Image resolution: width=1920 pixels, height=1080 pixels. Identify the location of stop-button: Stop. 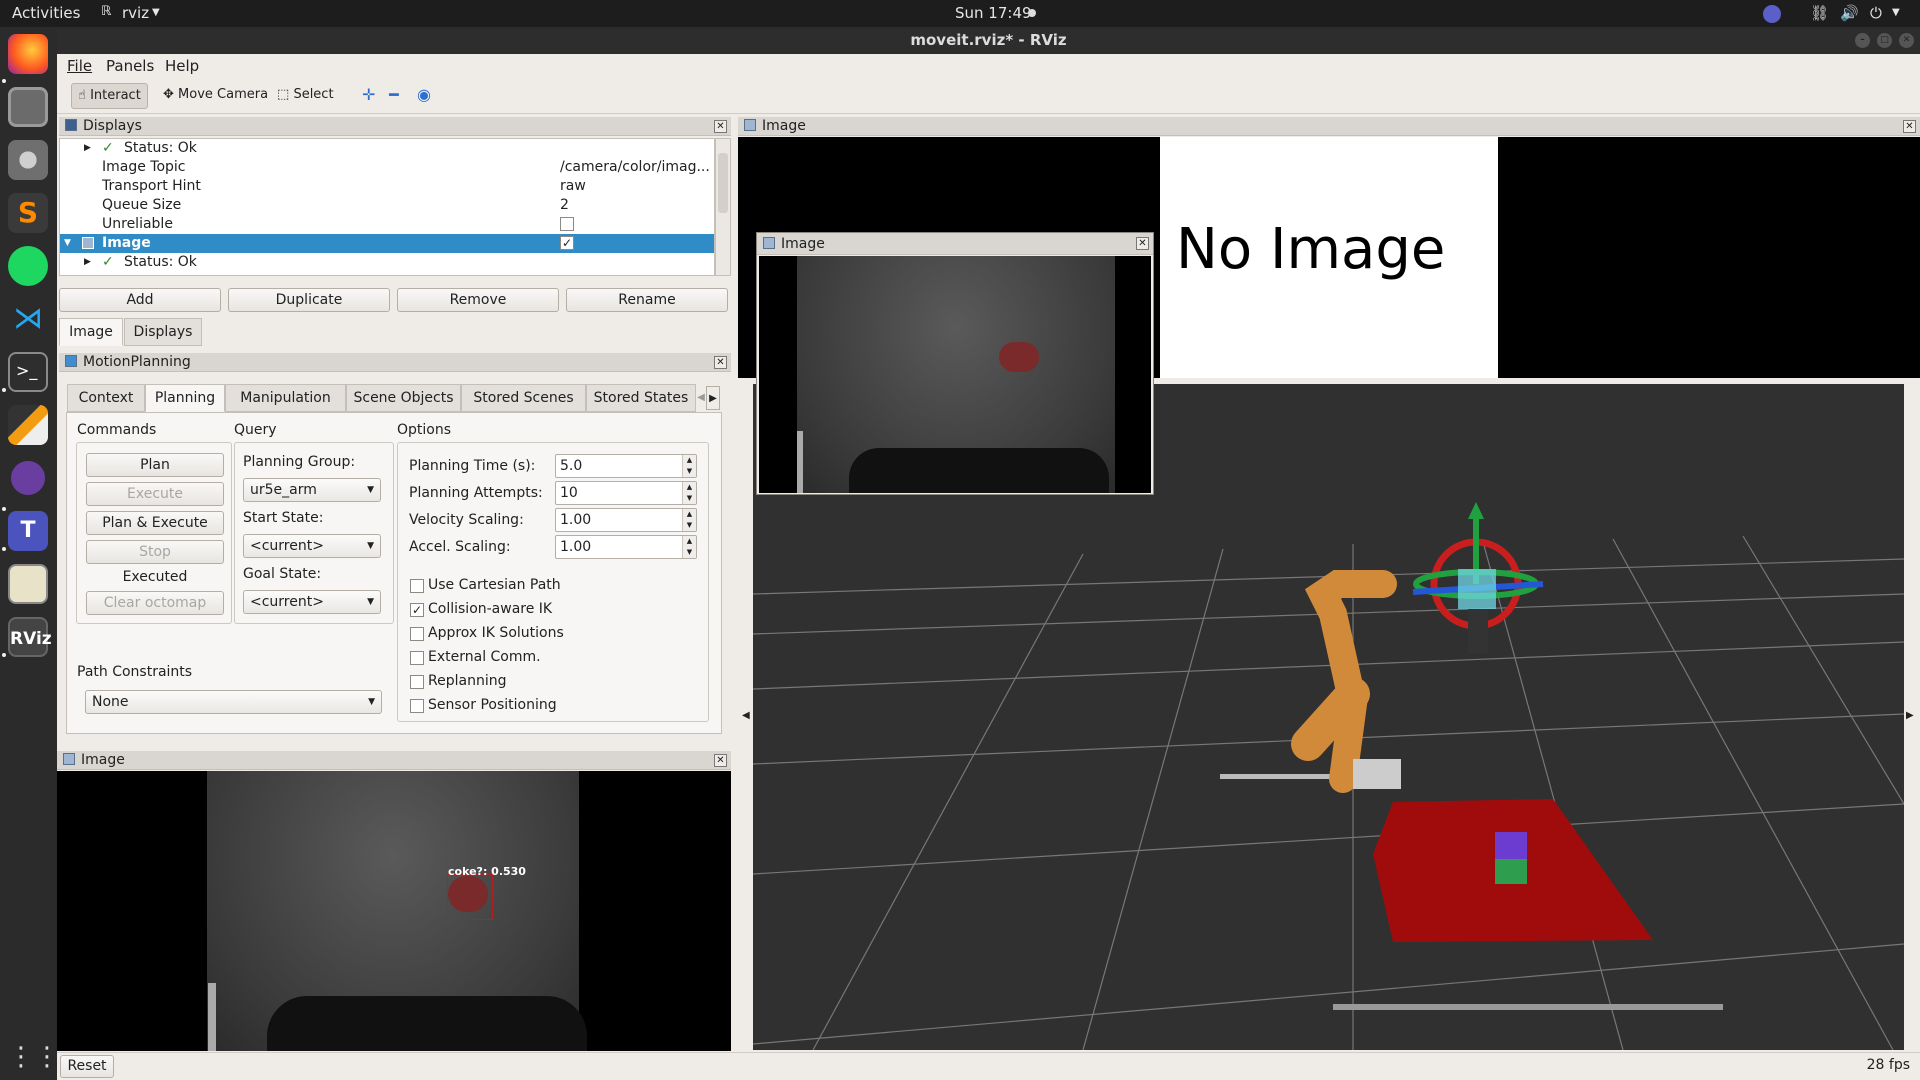
(155, 552).